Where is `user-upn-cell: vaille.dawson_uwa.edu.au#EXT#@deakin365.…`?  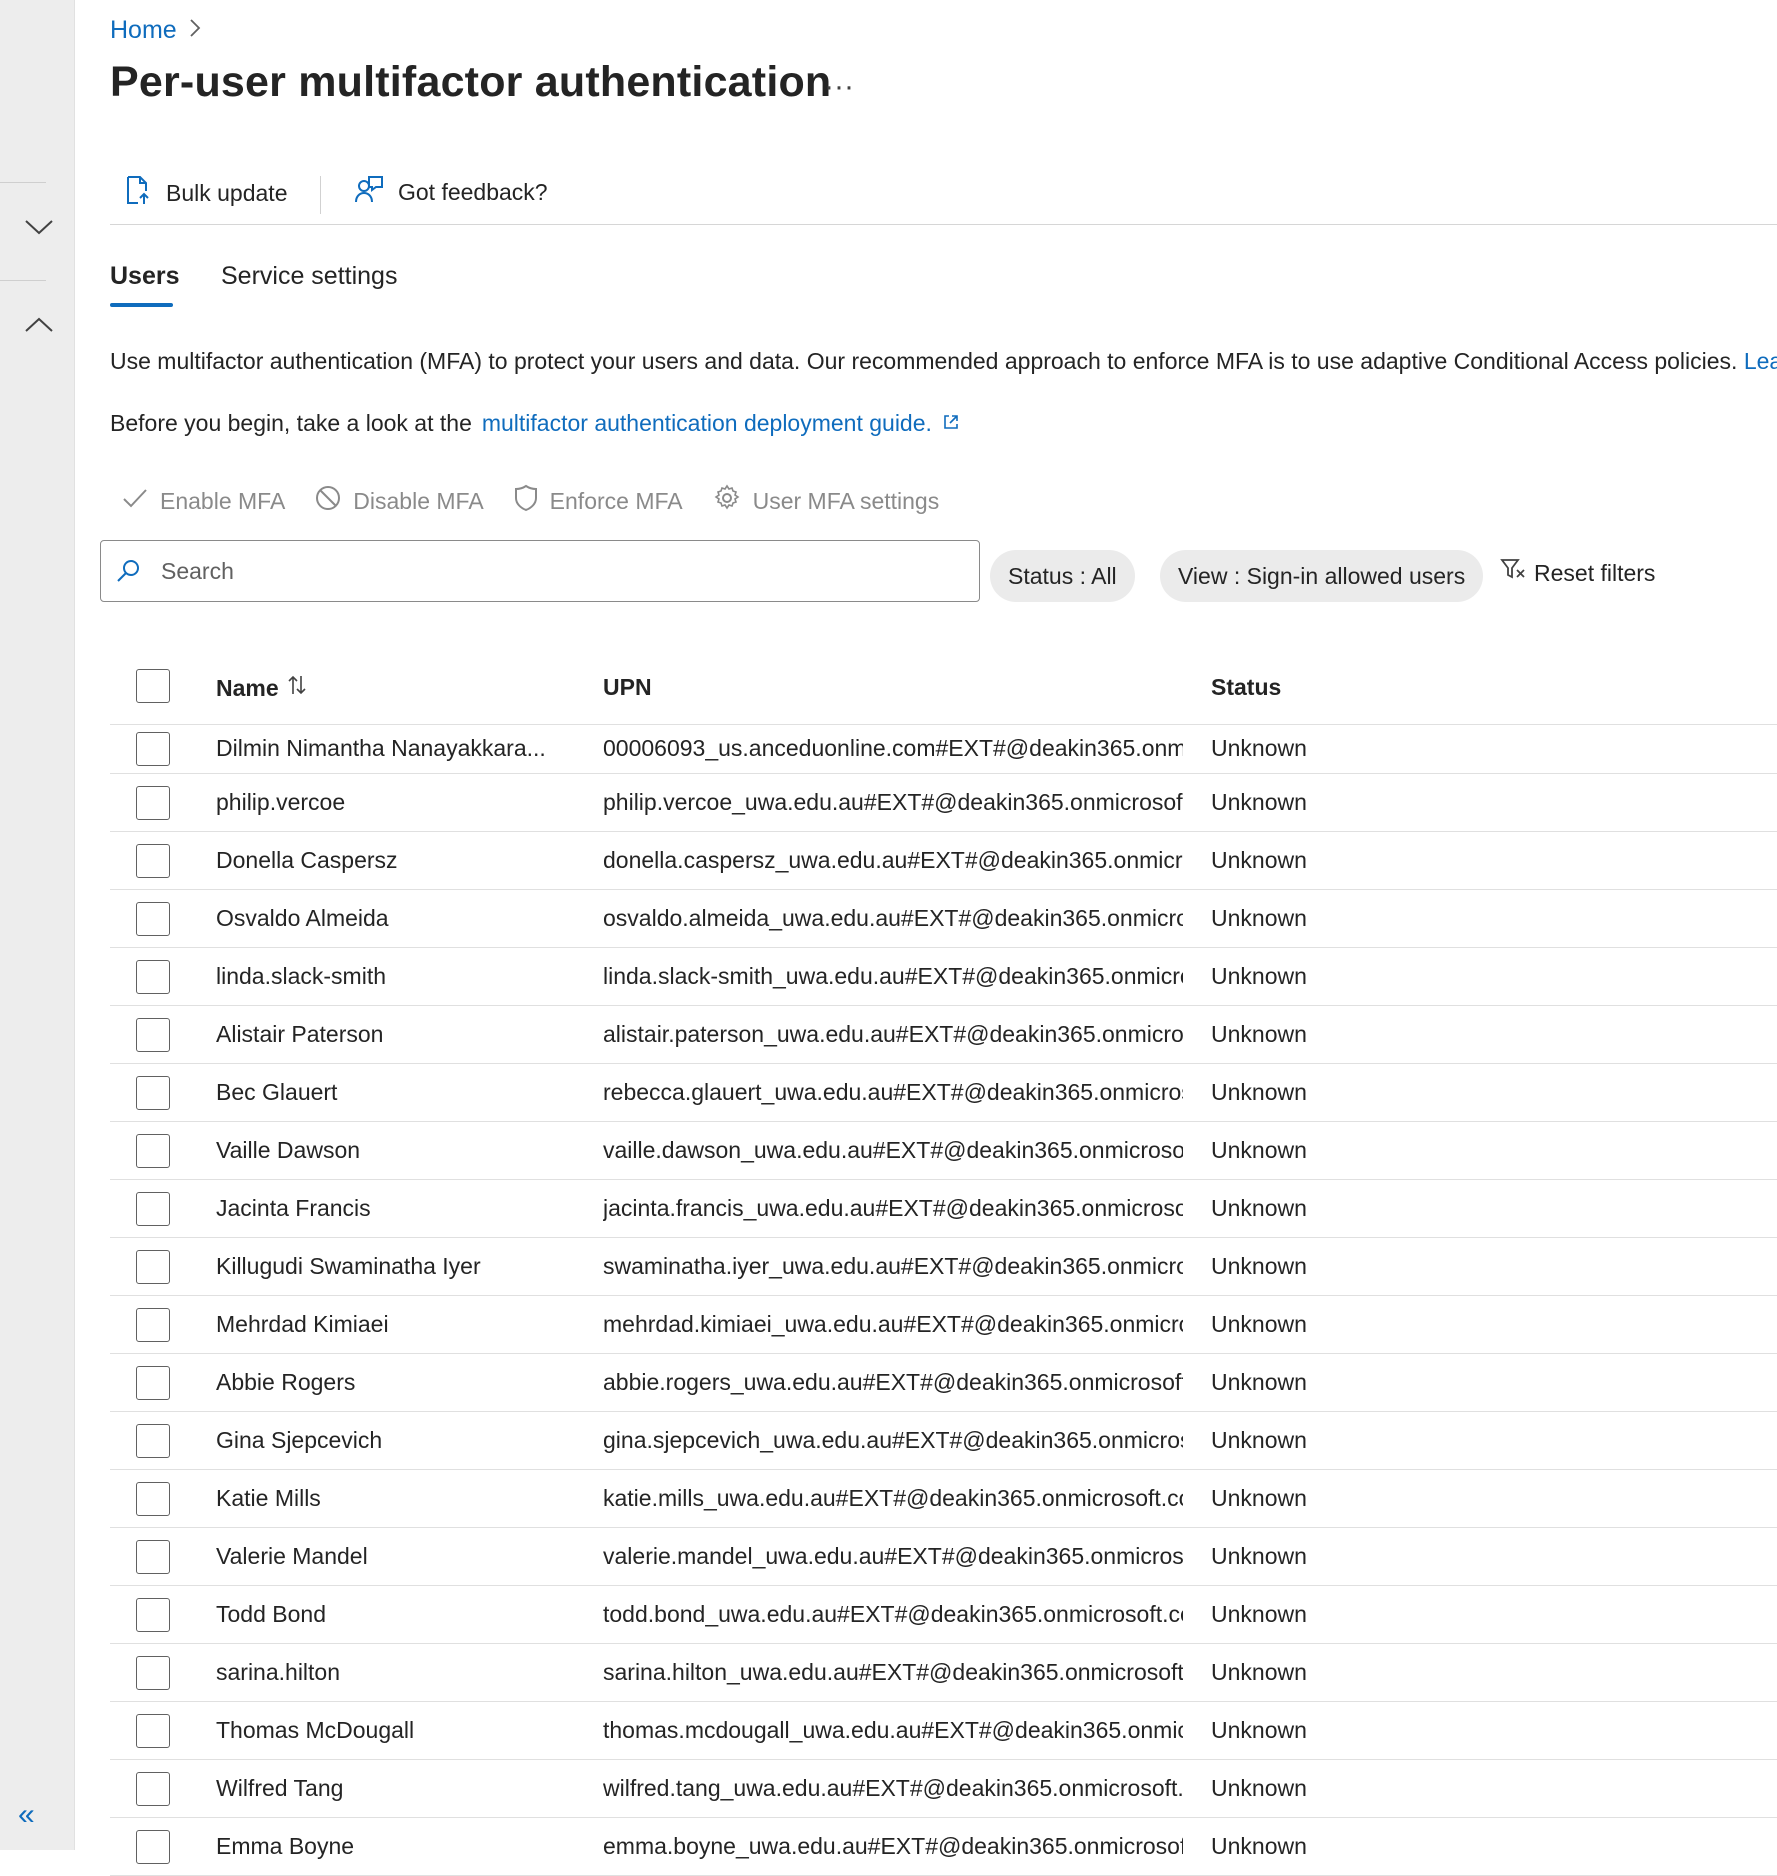 user-upn-cell: vaille.dawson_uwa.edu.au#EXT#@deakin365.… is located at coordinates (893, 1149).